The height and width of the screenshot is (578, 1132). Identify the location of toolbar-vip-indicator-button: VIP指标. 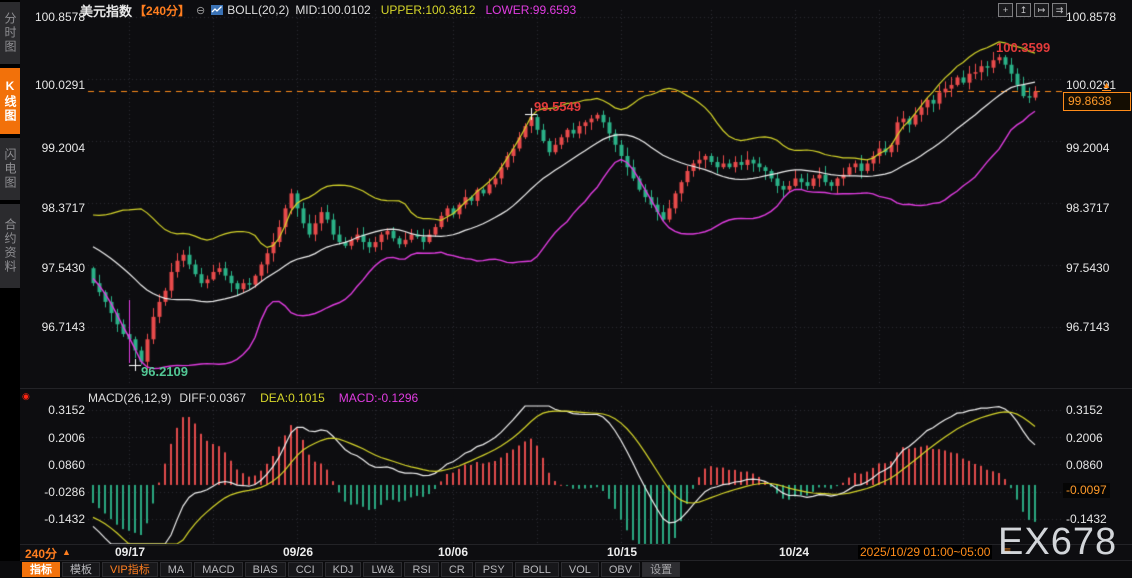
(130, 569).